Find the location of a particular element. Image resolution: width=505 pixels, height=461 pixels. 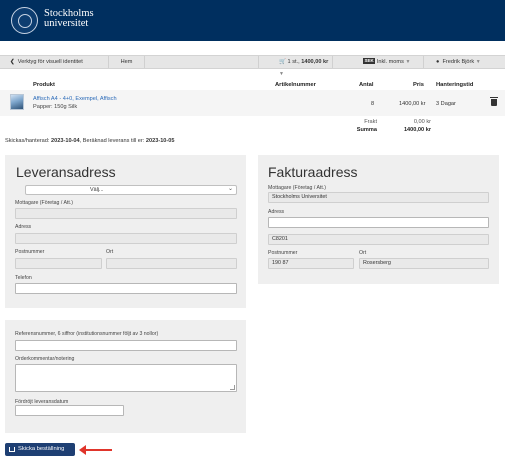

delivery-phone-field is located at coordinates (126, 288).